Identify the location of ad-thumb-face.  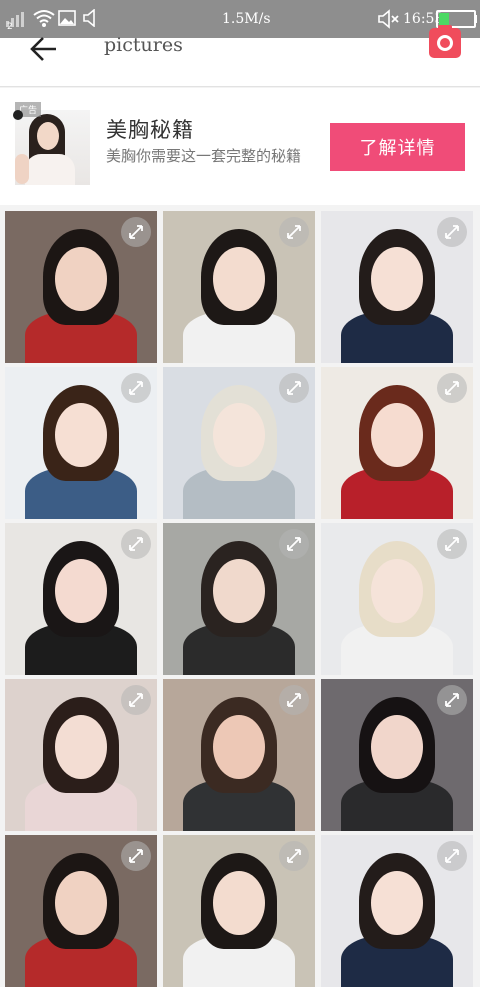
(48, 136).